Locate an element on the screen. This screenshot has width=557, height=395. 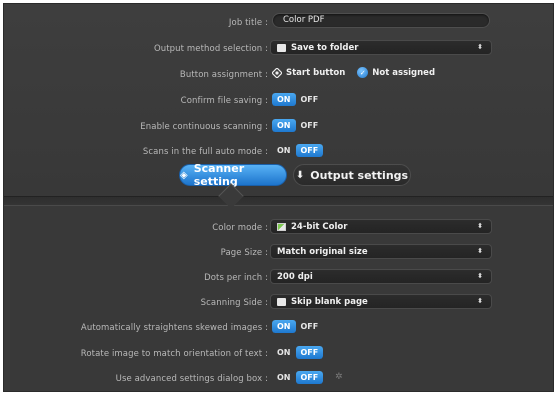
continuous-scanning-label: Enable continuous scanning : is located at coordinates (204, 127).